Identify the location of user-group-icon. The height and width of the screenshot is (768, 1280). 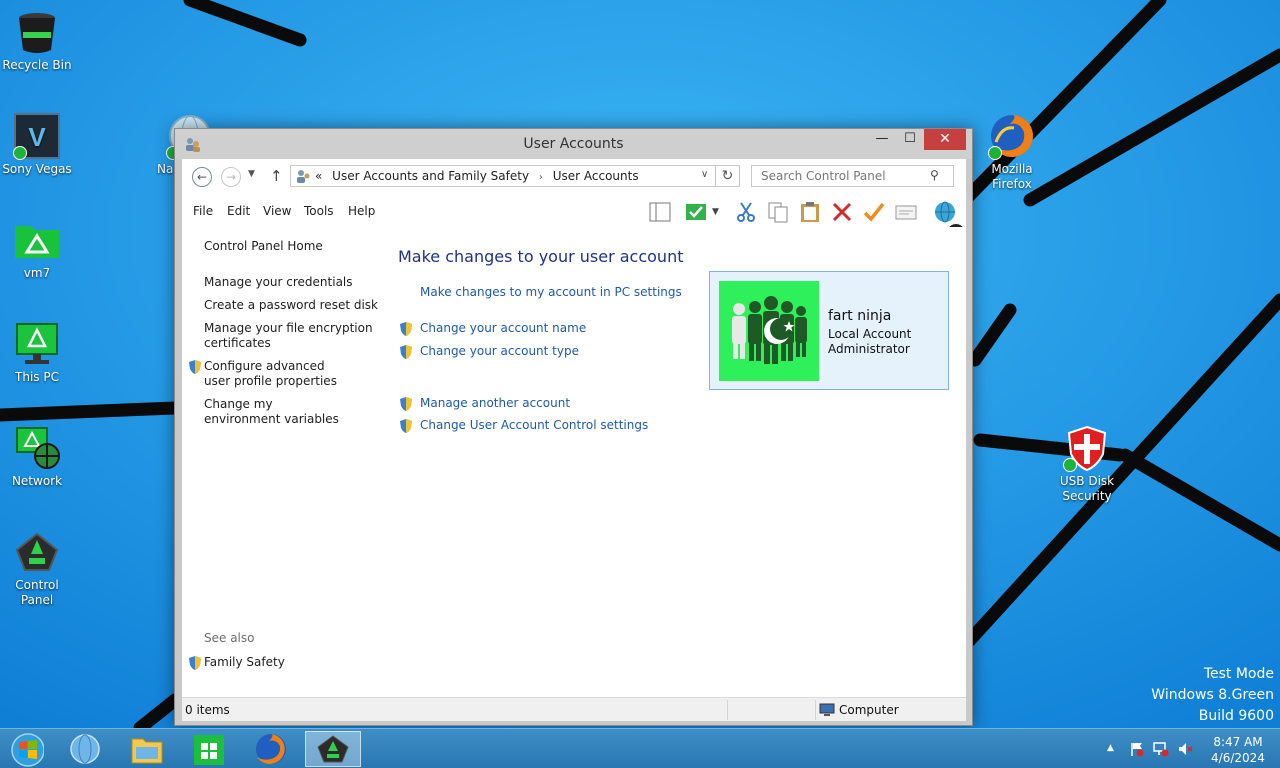
(769, 331).